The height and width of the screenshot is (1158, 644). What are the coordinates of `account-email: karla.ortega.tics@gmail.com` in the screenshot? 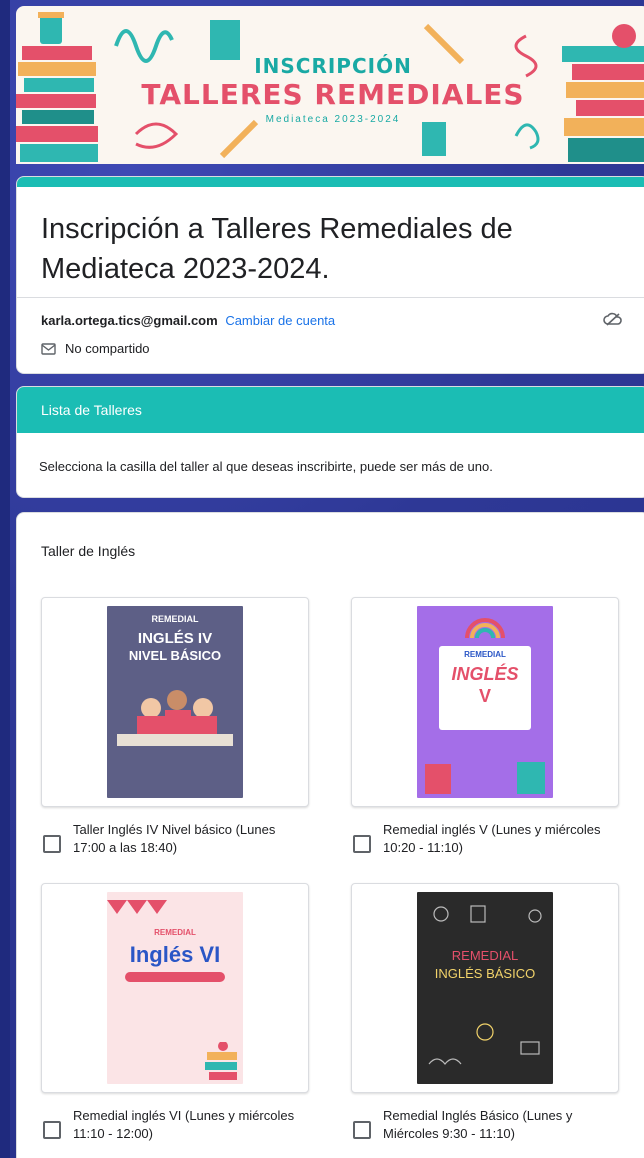 It's located at (129, 320).